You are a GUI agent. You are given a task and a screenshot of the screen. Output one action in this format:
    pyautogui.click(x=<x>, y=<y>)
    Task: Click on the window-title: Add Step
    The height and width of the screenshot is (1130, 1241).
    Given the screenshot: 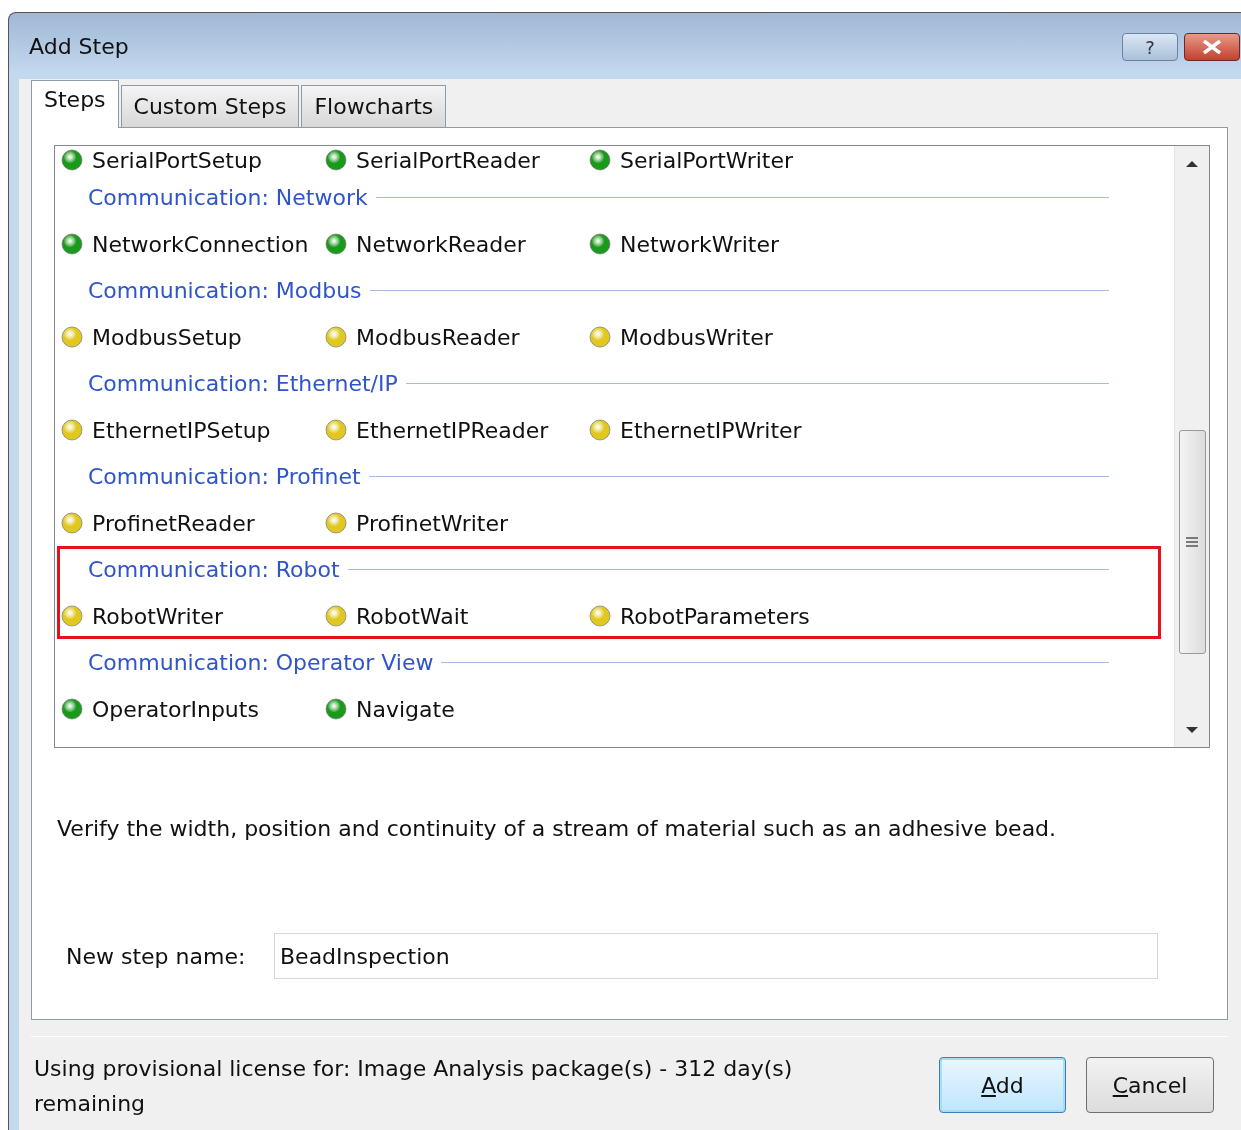 What is the action you would take?
    pyautogui.click(x=79, y=46)
    